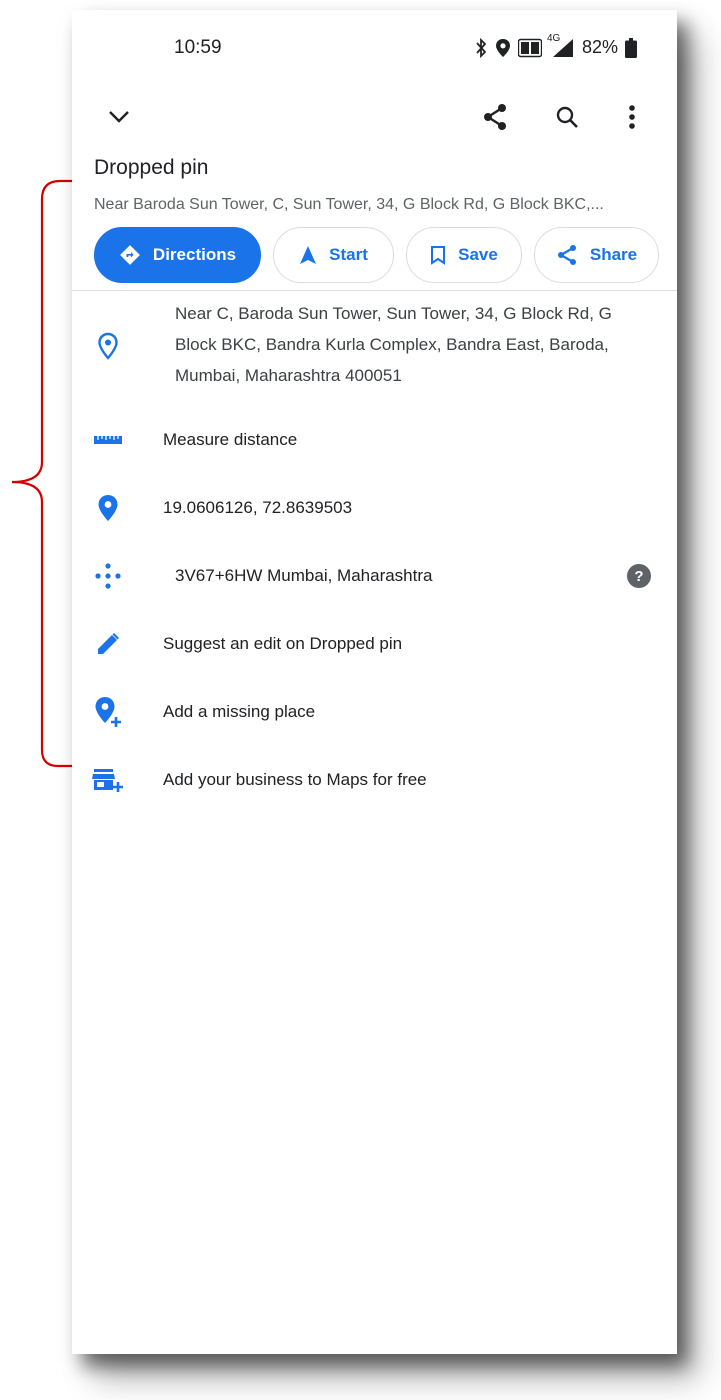 This screenshot has width=721, height=1400. Describe the element at coordinates (561, 45) in the screenshot. I see `signal-icon: 4G` at that location.